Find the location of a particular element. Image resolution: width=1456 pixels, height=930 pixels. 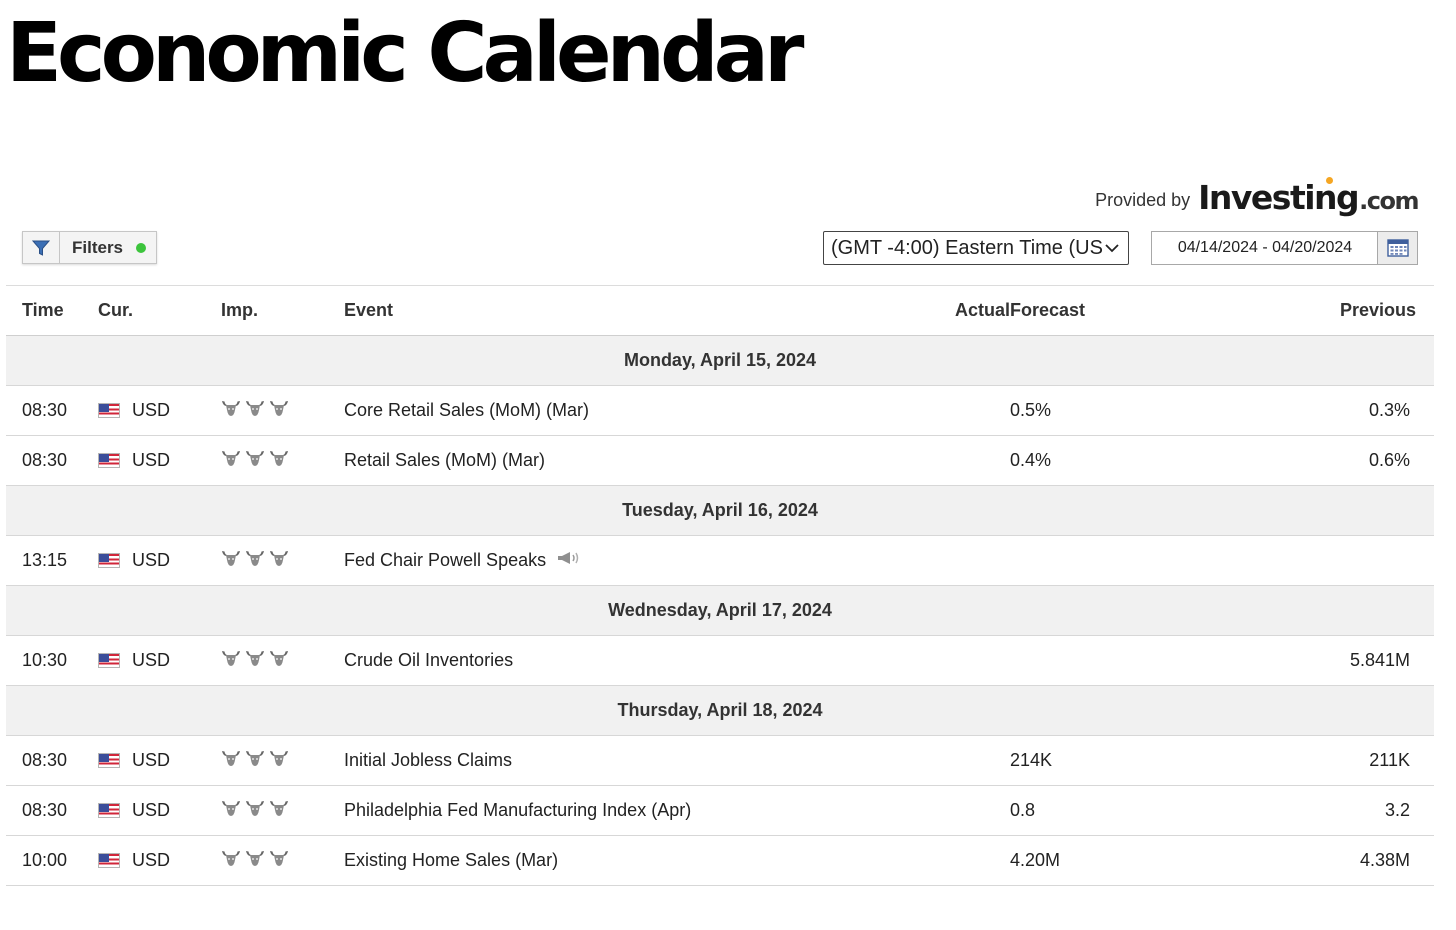

header-time: Time is located at coordinates (52, 310).